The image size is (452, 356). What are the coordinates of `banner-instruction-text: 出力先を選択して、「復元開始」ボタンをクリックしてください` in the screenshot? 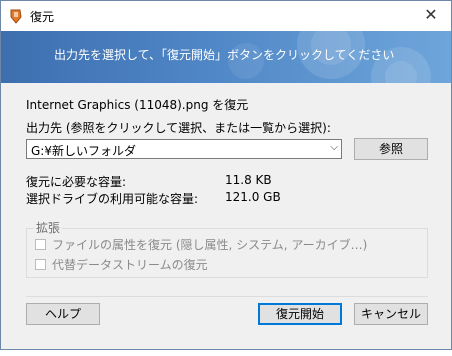 It's located at (224, 55).